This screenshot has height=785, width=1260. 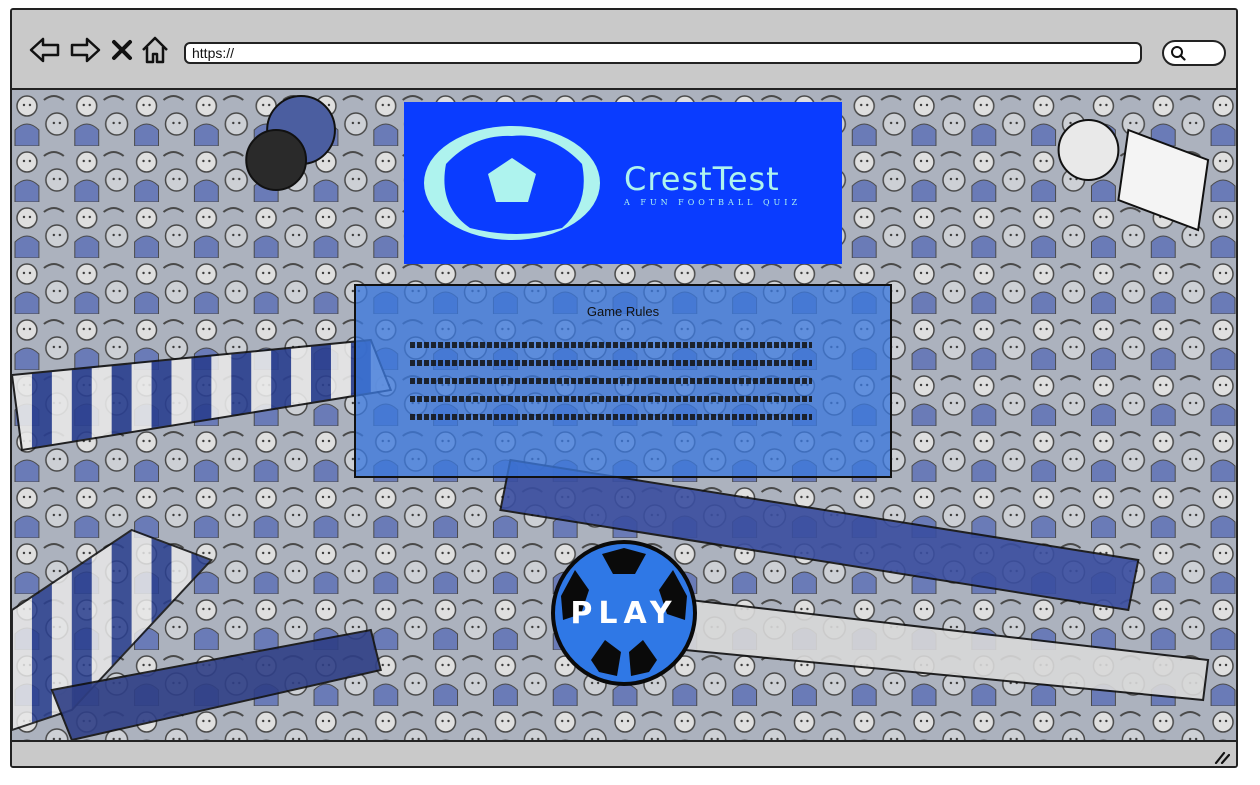 I want to click on resize-grip-icon, so click(x=1221, y=756).